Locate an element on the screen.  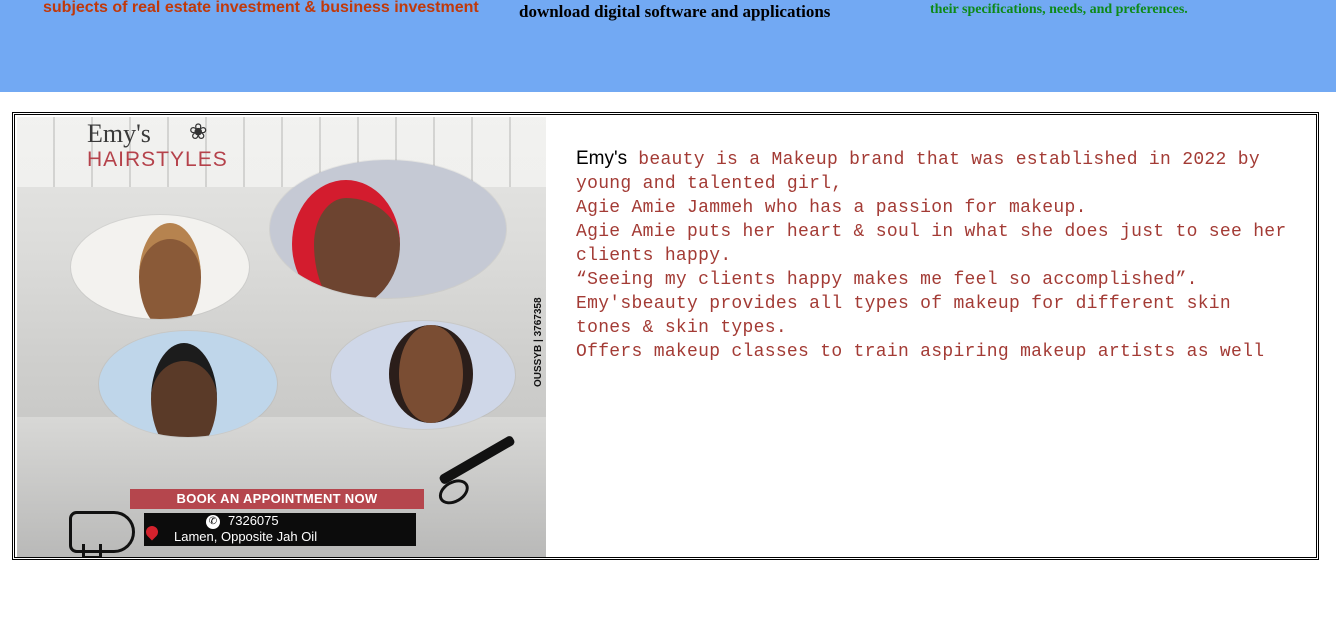
book-appointment-banner: BOOK AN APPOINTMENT NOW is located at coordinates (277, 499).